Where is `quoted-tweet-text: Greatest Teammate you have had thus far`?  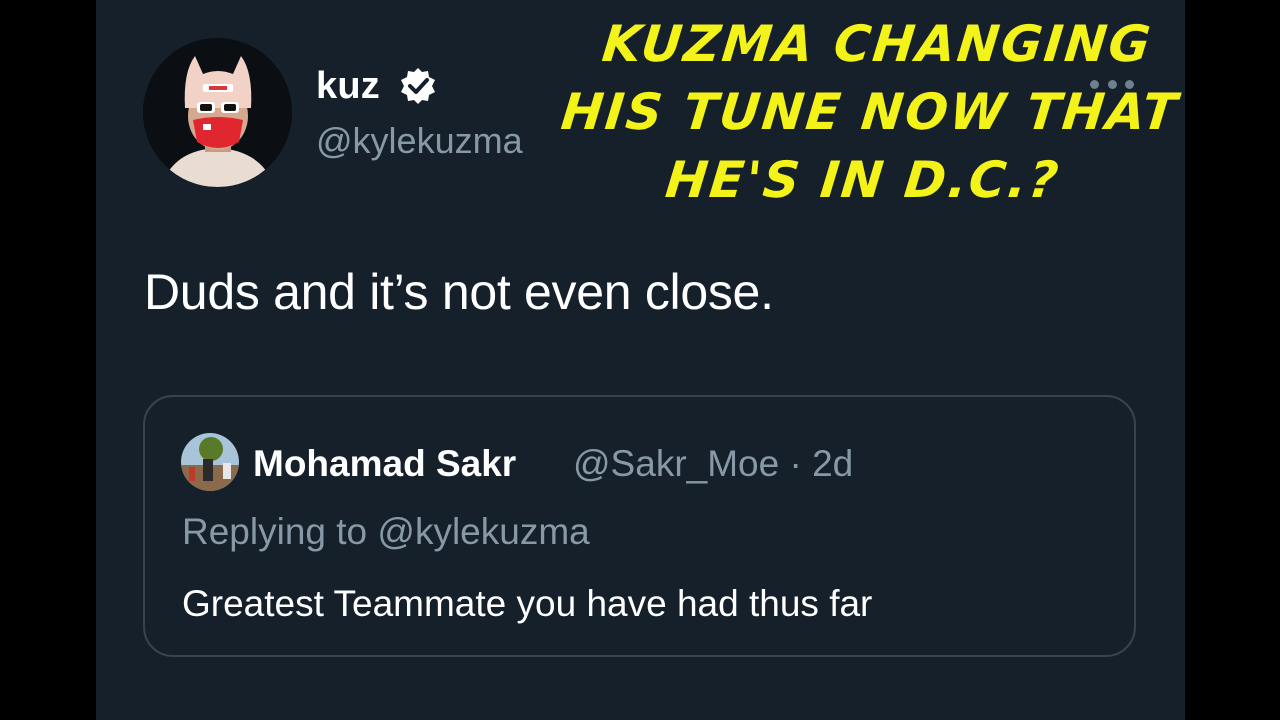 quoted-tweet-text: Greatest Teammate you have had thus far is located at coordinates (527, 603).